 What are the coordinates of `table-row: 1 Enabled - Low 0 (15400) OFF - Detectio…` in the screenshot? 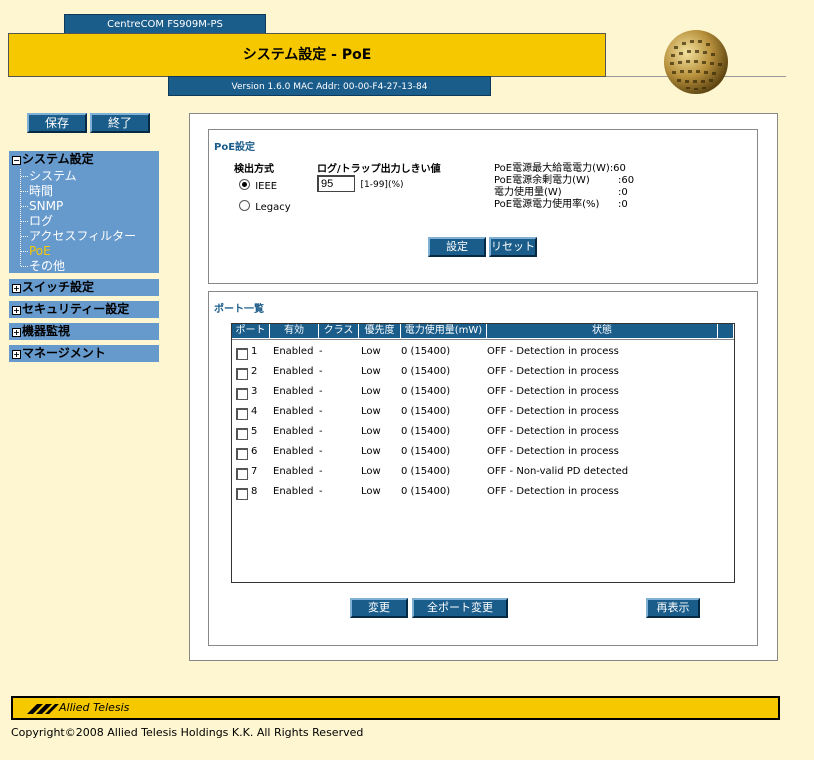 It's located at (482, 352).